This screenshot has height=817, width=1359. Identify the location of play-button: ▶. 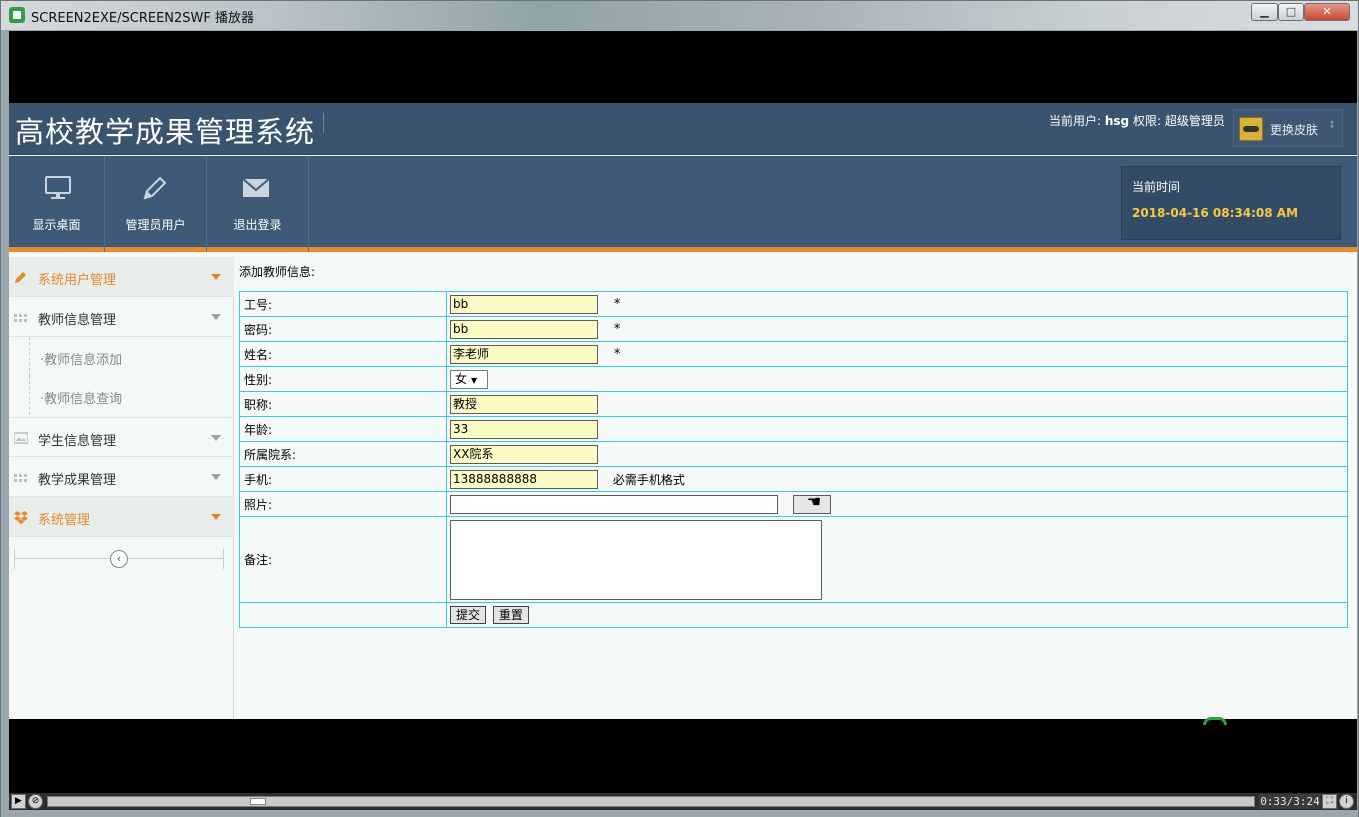
(18, 801).